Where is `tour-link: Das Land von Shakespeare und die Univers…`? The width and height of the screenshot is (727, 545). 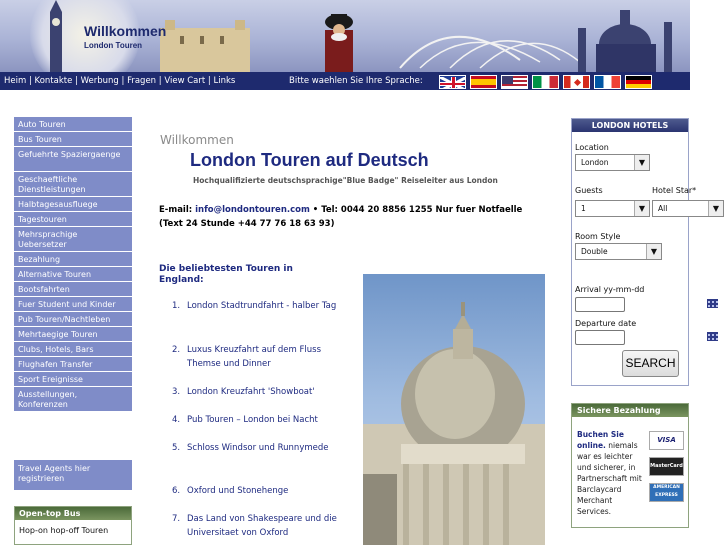
tour-link: Das Land von Shakespeare und die Univers… is located at coordinates (257, 526).